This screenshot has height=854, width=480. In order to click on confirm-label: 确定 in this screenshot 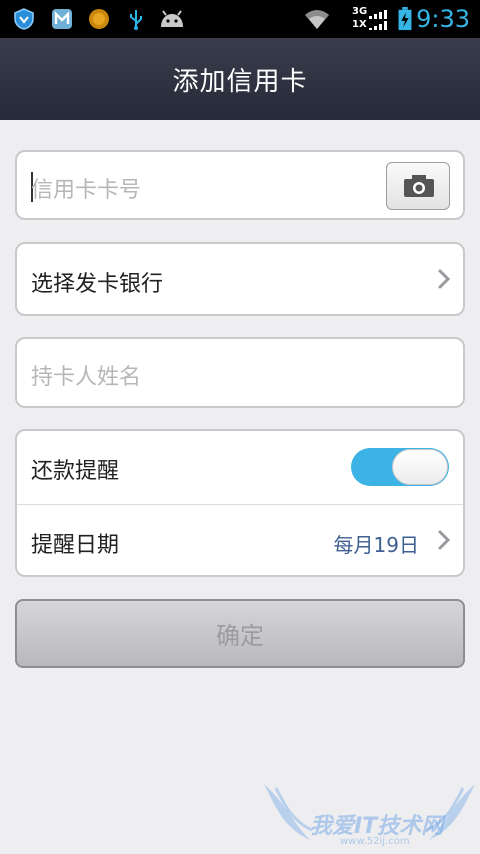, I will do `click(240, 636)`.